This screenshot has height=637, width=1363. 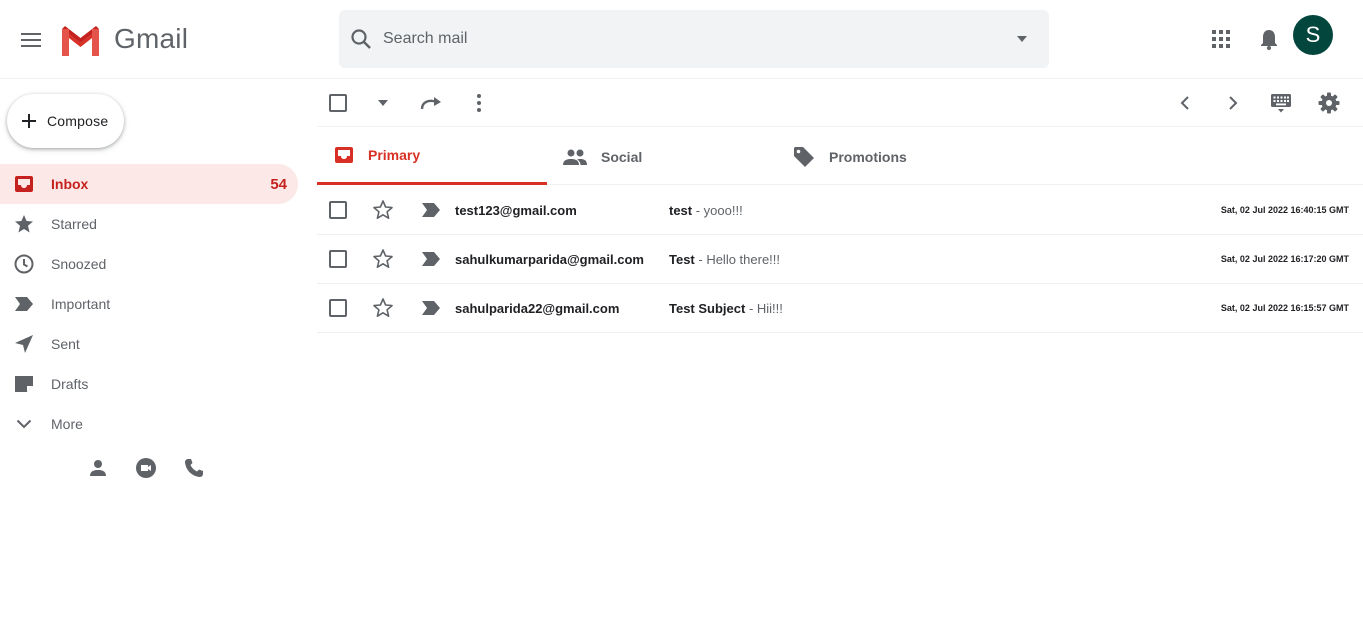 I want to click on tab-social: Social, so click(x=678, y=156).